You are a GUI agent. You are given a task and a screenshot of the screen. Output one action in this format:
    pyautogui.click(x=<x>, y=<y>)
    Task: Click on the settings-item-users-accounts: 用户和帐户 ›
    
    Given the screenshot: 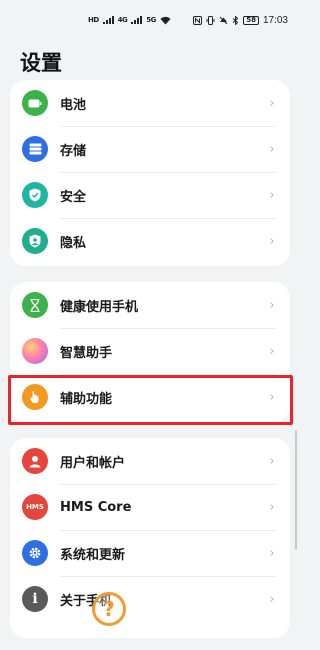 What is the action you would take?
    pyautogui.click(x=150, y=461)
    